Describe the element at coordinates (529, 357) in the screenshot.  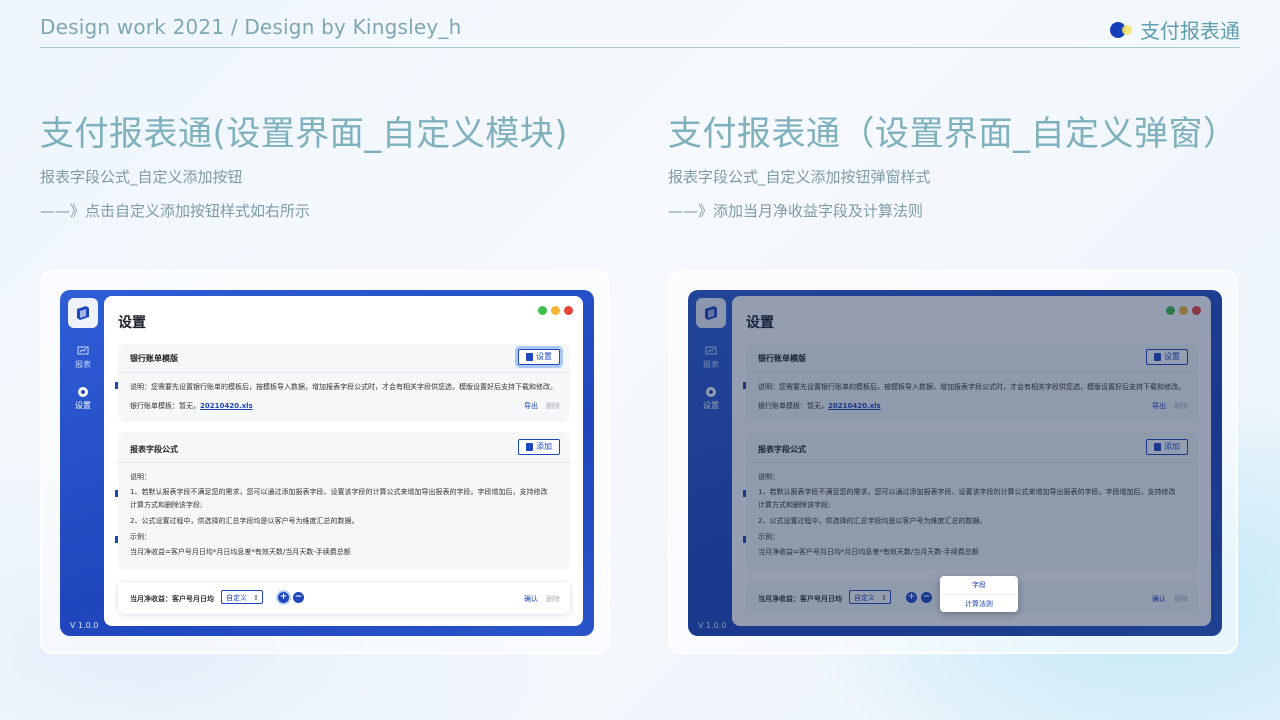
I see `document-icon` at that location.